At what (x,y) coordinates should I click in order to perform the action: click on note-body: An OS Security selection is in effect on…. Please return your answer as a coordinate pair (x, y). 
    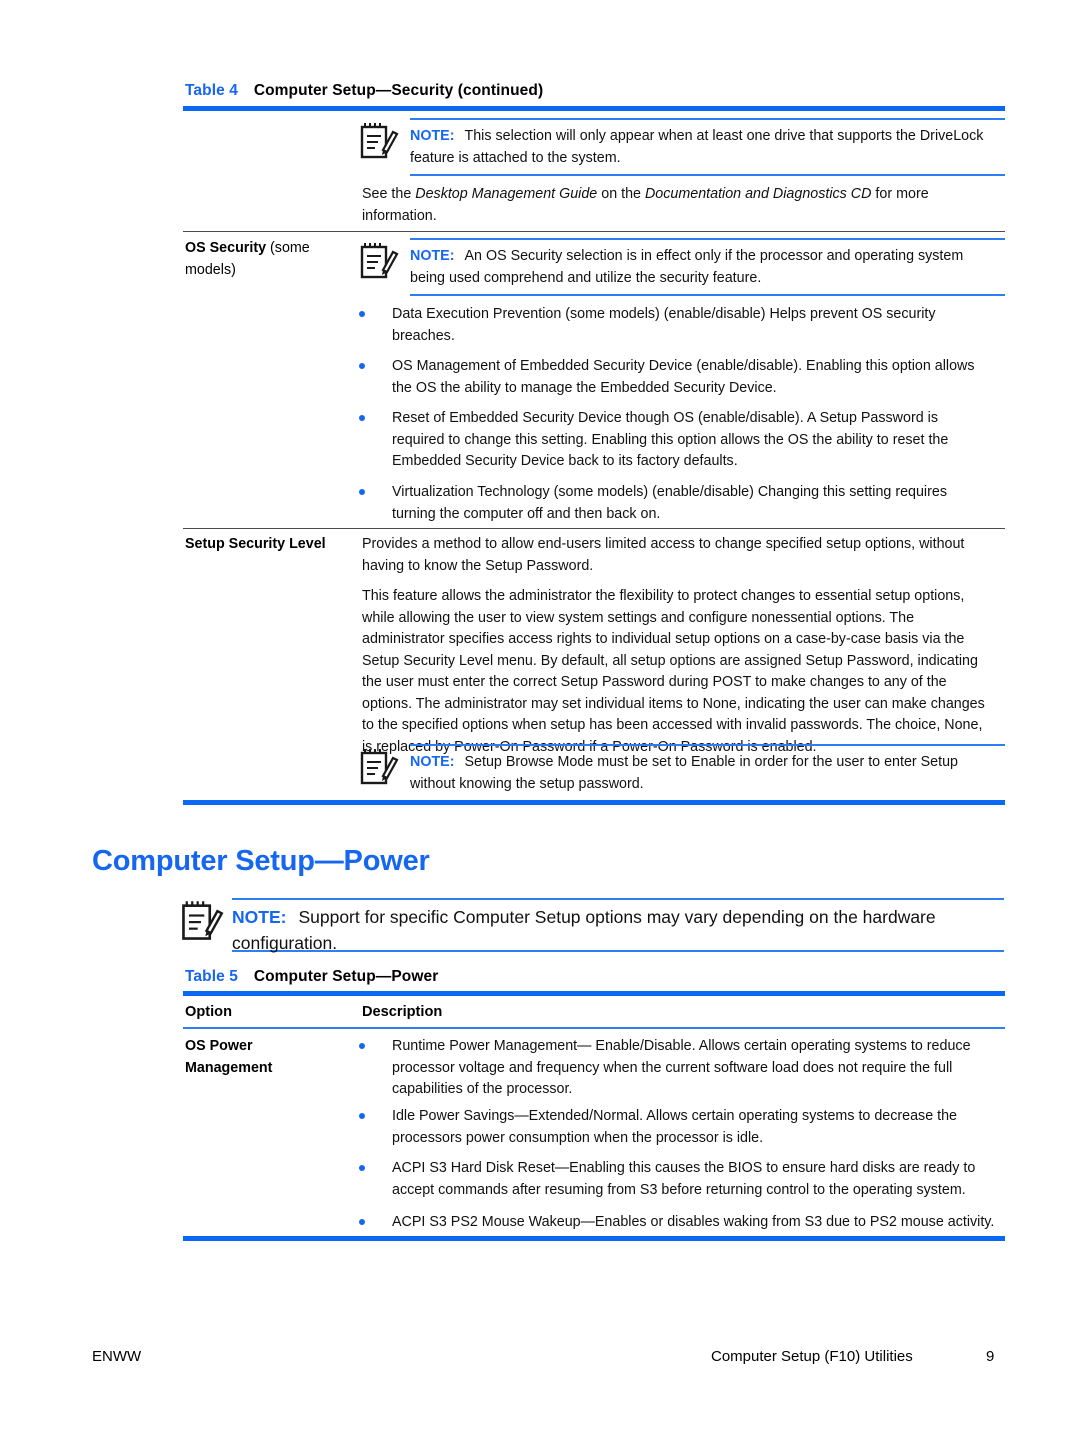
    Looking at the image, I should click on (687, 267).